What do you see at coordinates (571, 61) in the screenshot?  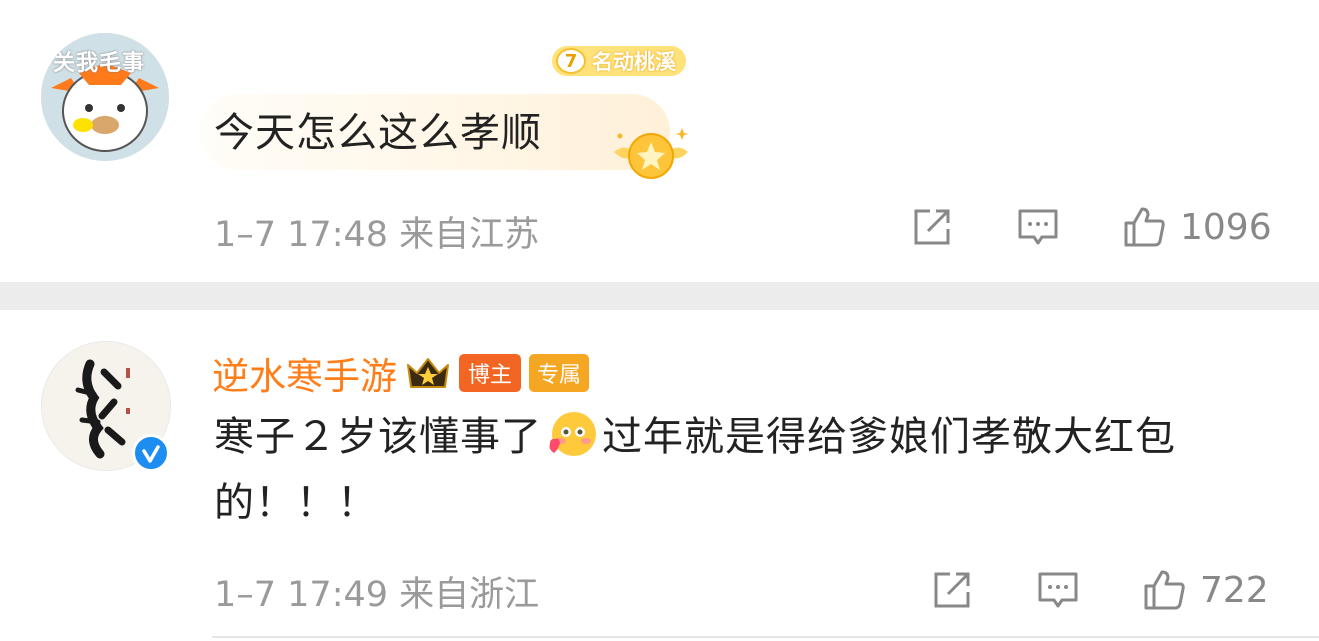 I see `level-number: 7` at bounding box center [571, 61].